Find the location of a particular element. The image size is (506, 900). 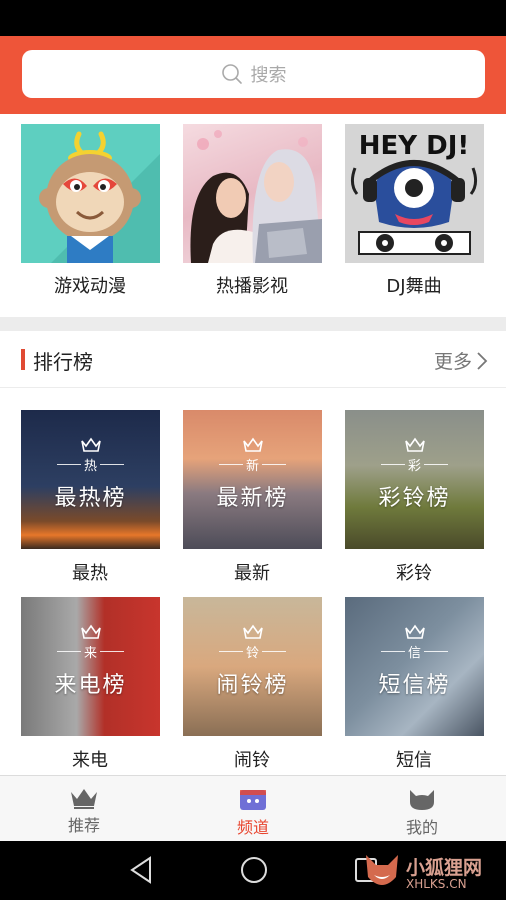

watermark-line2: XHLKS.CN is located at coordinates (436, 884).